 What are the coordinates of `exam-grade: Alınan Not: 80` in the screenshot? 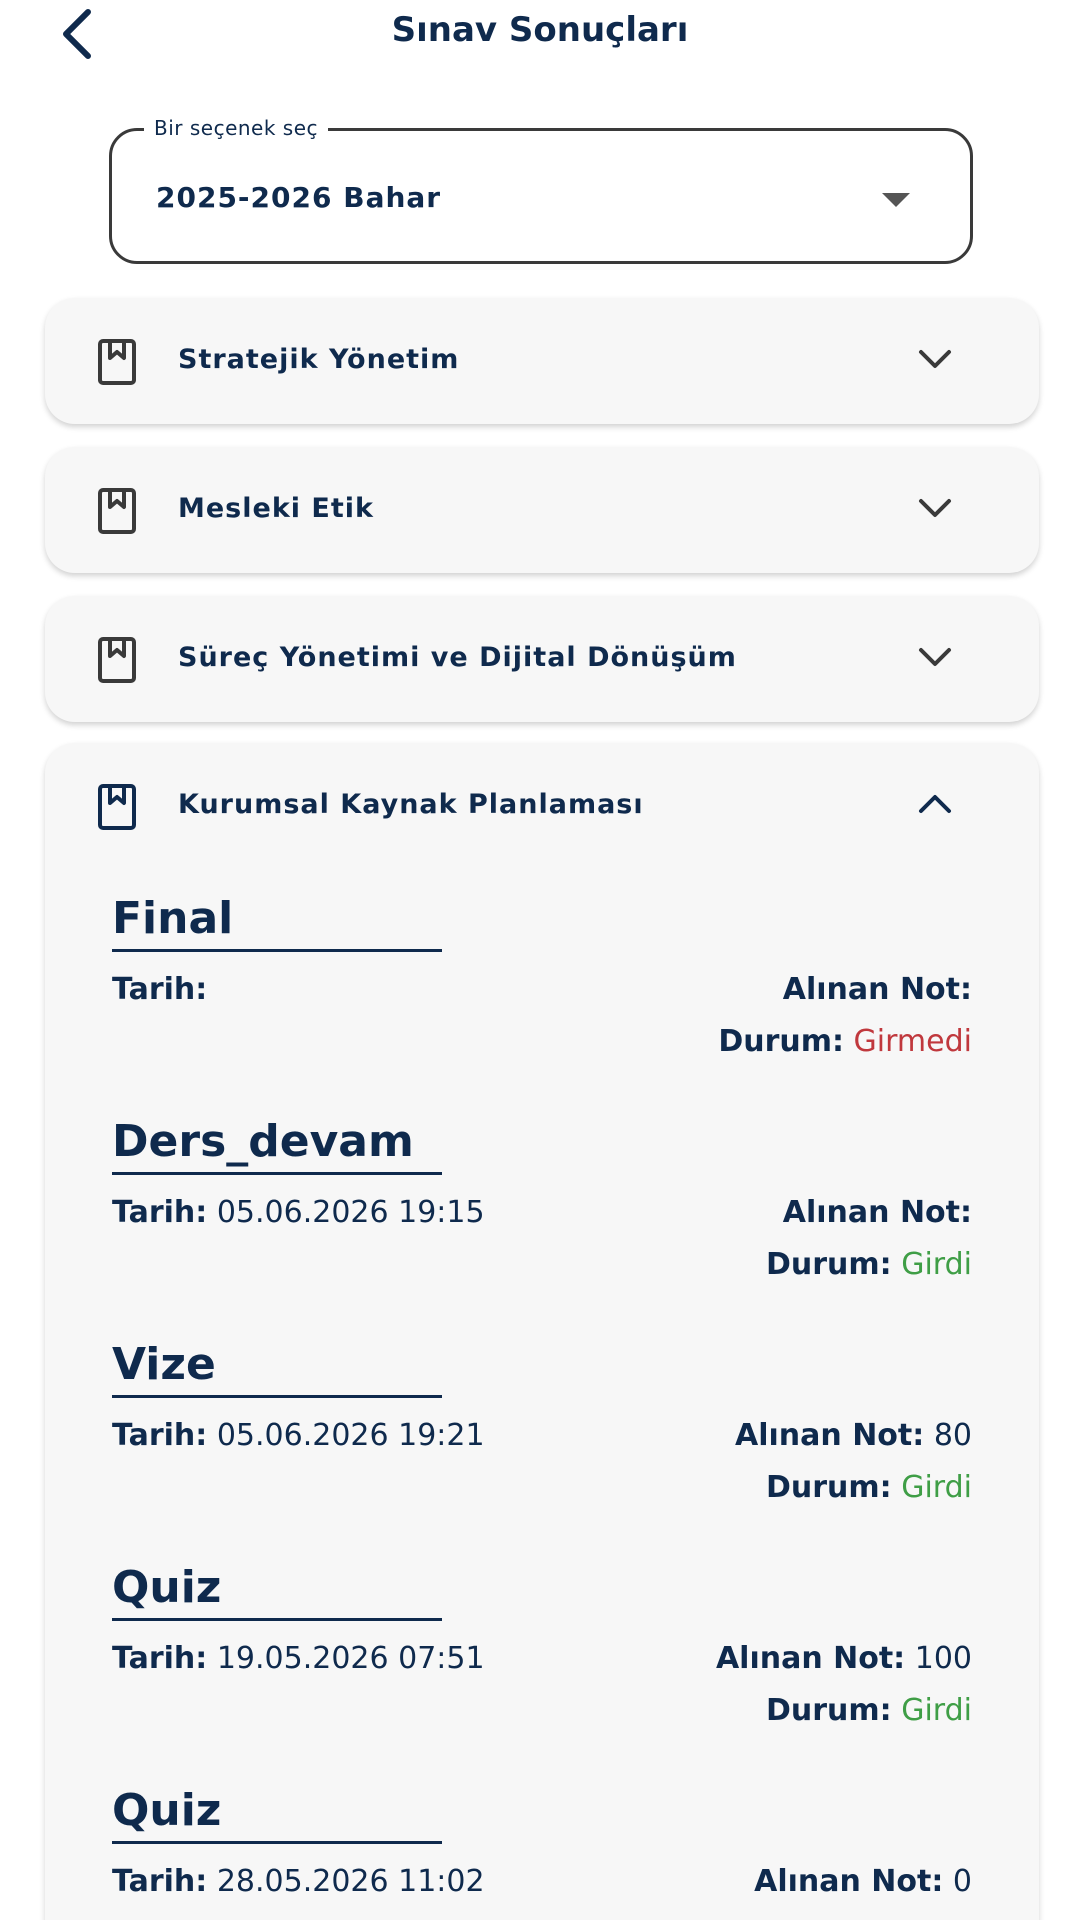 It's located at (853, 1435).